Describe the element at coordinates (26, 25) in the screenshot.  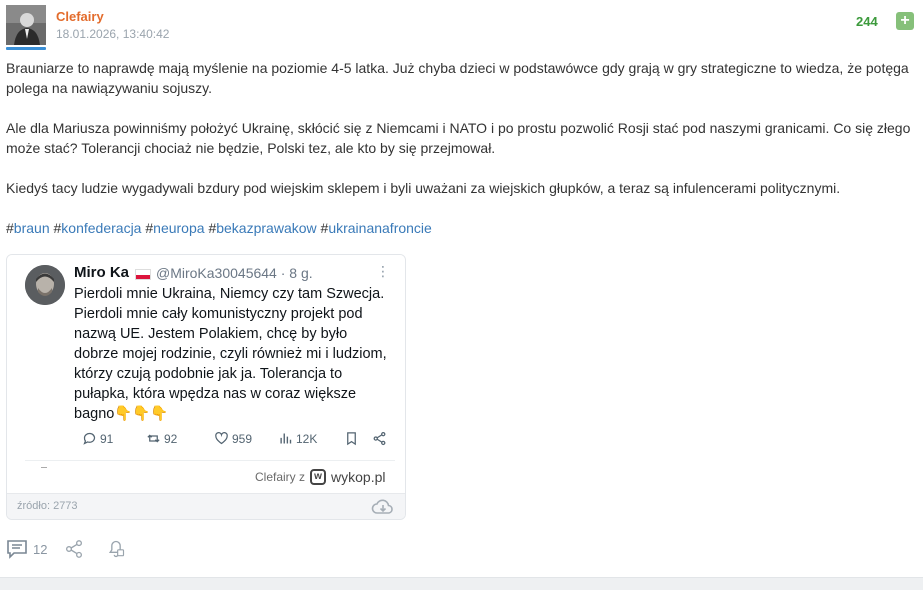
I see `author-avatar` at that location.